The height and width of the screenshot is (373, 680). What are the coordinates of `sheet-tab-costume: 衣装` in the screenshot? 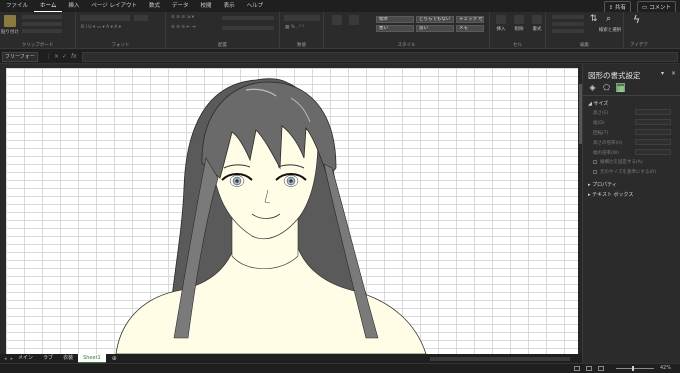 It's located at (68, 358).